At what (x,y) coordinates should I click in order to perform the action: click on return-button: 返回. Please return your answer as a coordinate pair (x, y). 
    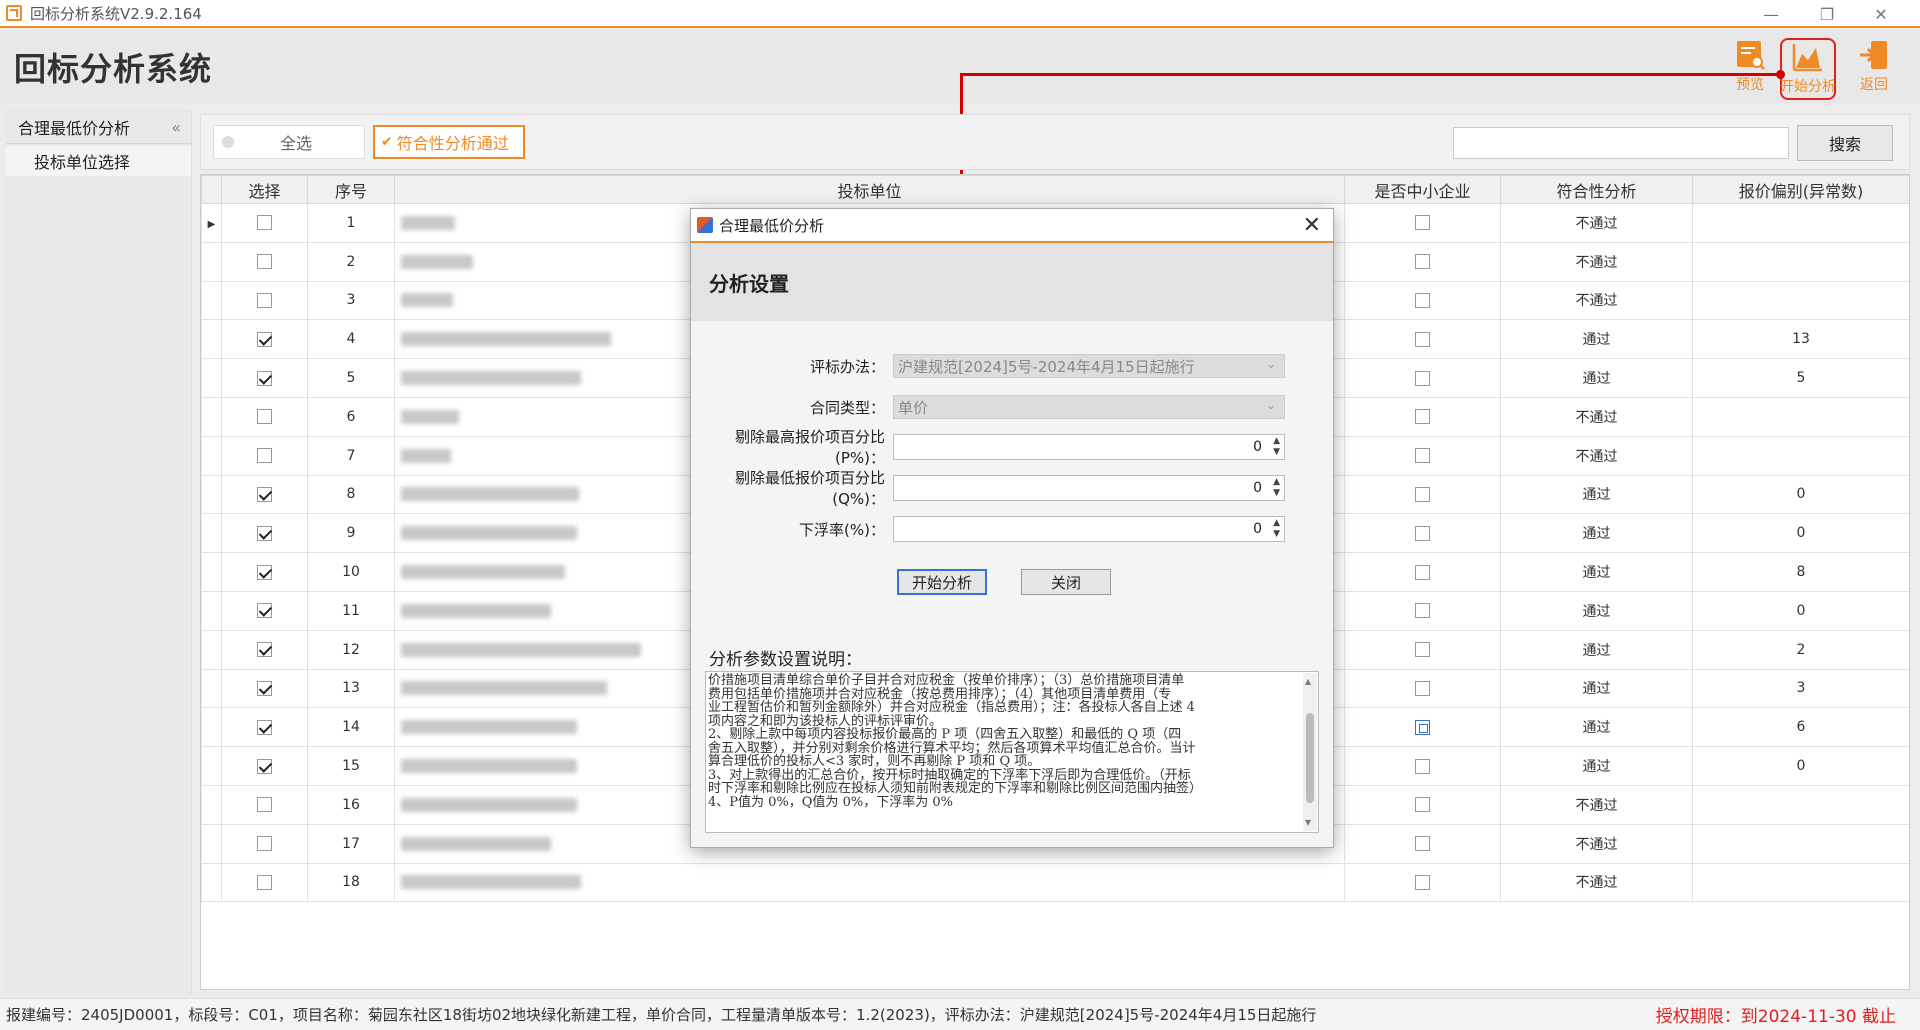
    Looking at the image, I should click on (1874, 69).